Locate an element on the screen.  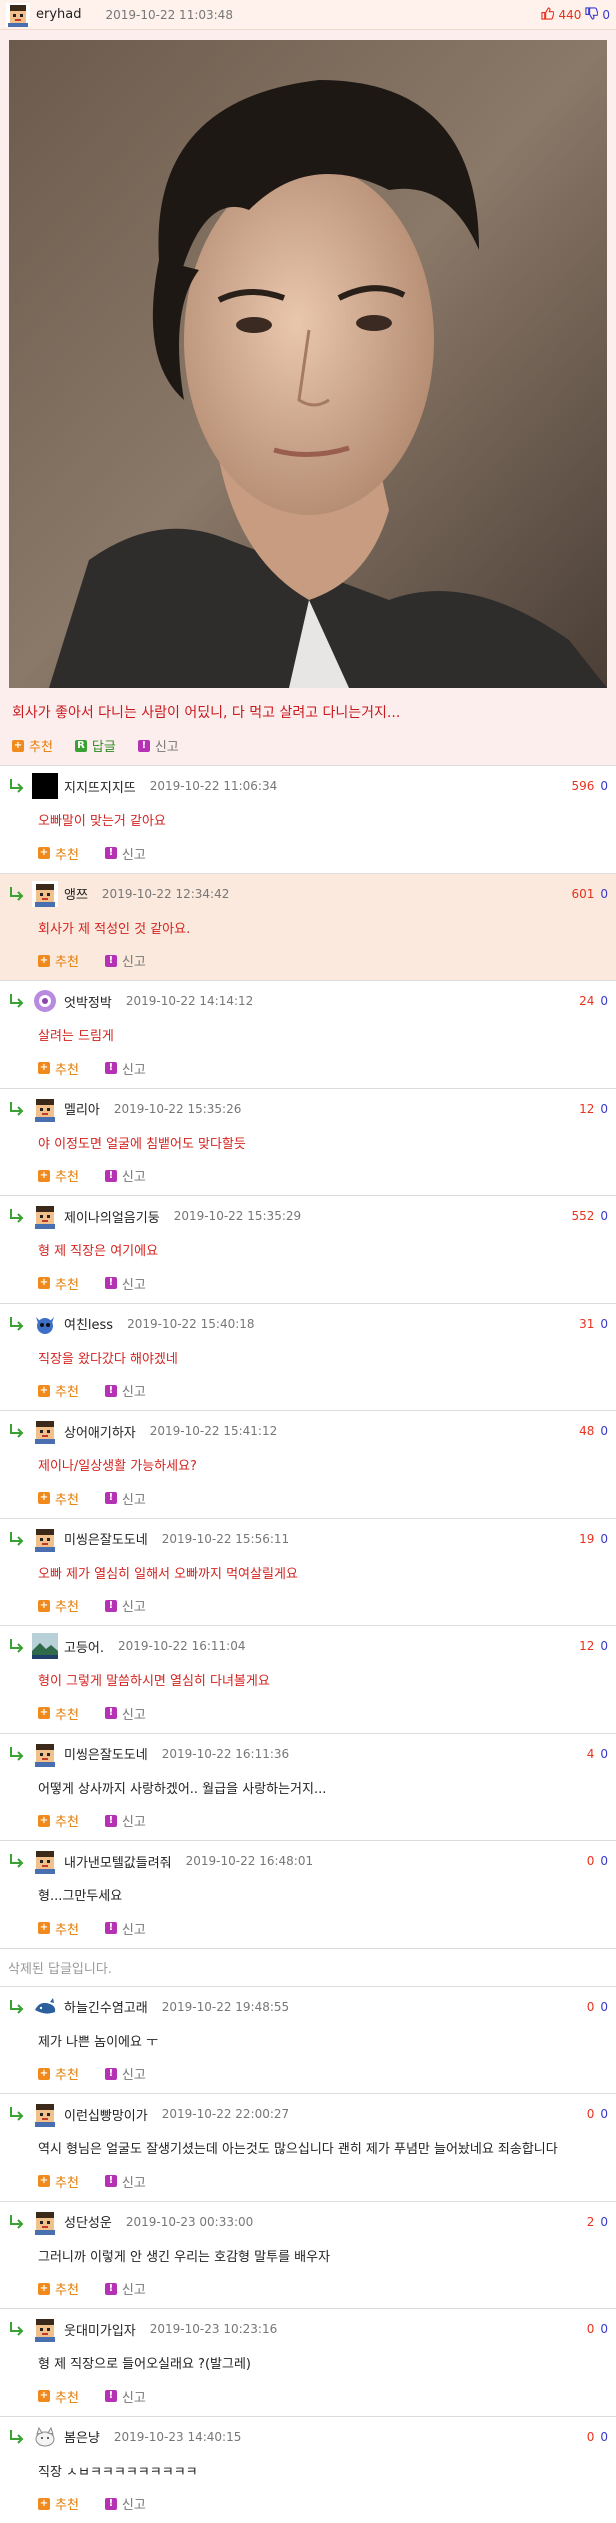
comment-up-count: 2 is located at coordinates (591, 2222).